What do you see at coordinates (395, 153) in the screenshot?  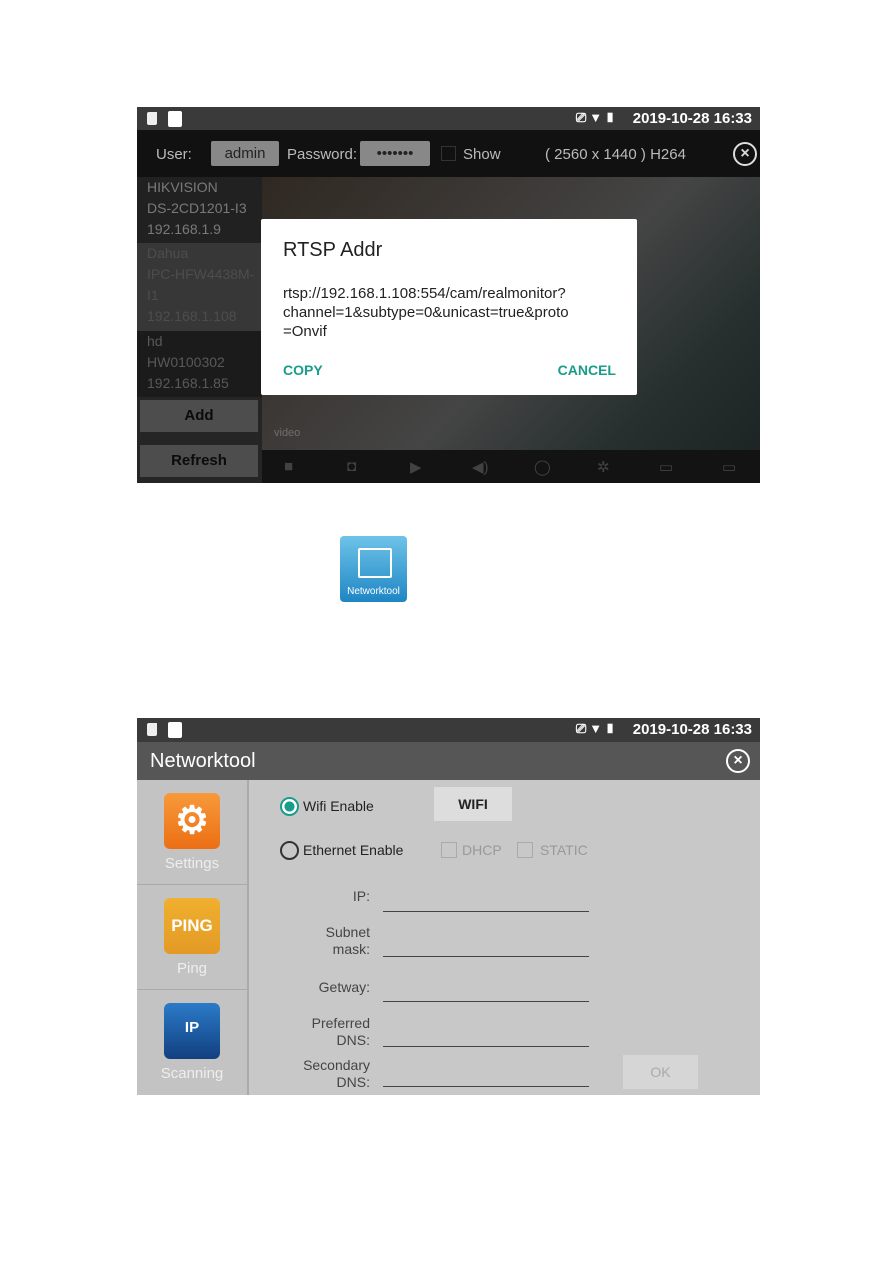 I see `password-input: •••••••` at bounding box center [395, 153].